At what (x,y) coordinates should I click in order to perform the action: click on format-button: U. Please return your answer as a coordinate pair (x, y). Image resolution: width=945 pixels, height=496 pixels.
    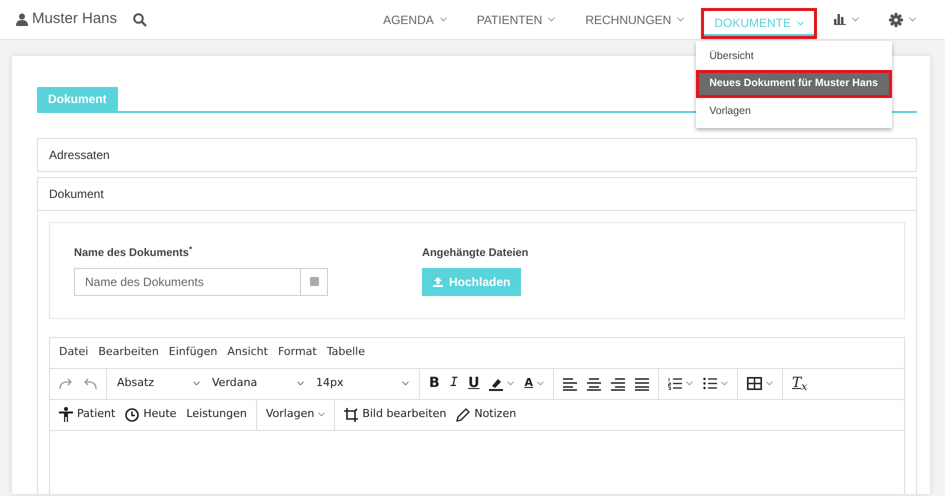
    Looking at the image, I should click on (473, 383).